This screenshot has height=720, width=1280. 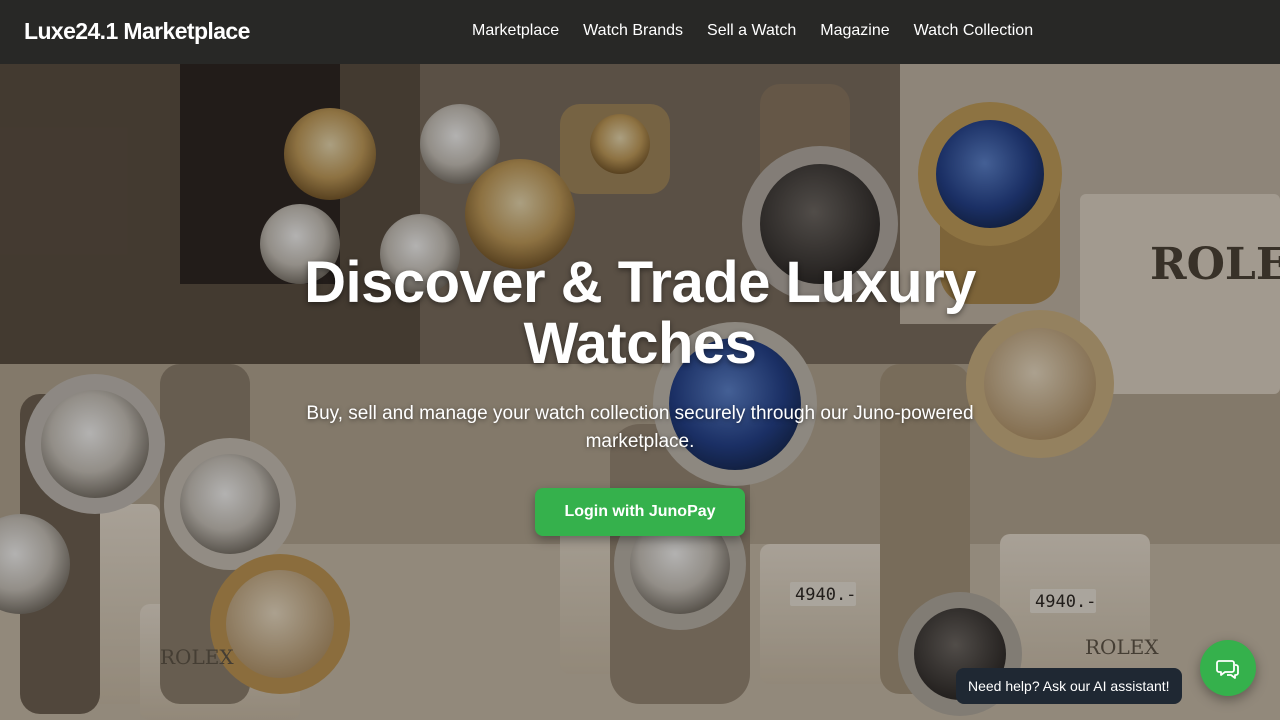 What do you see at coordinates (640, 313) in the screenshot?
I see `hero-title: Discover & Trade Luxury Watches` at bounding box center [640, 313].